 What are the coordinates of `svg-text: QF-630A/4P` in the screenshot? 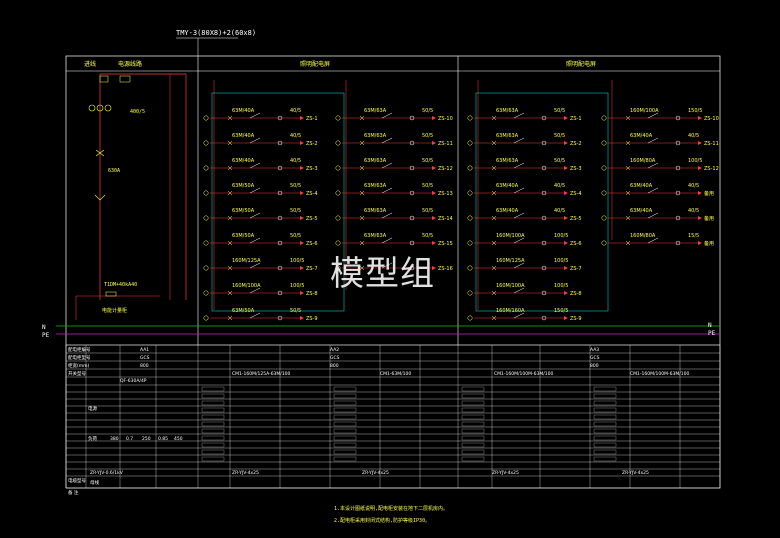 It's located at (133, 381).